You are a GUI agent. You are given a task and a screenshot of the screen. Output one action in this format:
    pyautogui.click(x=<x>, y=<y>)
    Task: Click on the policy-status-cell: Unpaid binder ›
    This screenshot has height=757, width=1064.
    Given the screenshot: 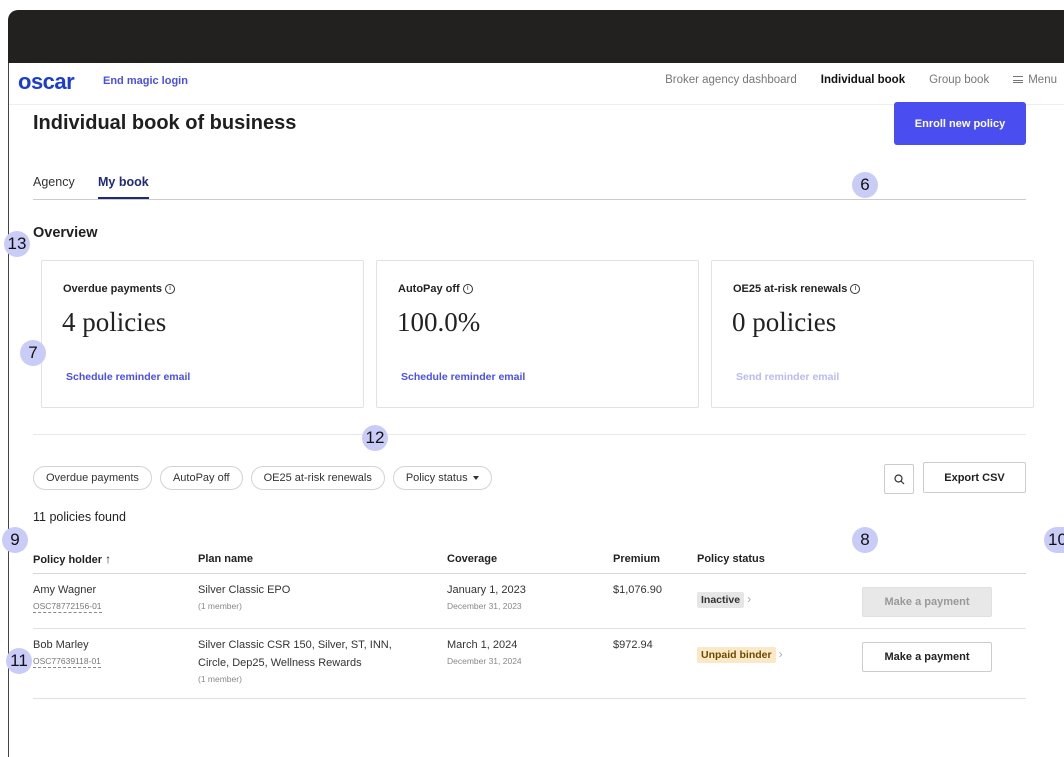 What is the action you would take?
    pyautogui.click(x=779, y=663)
    